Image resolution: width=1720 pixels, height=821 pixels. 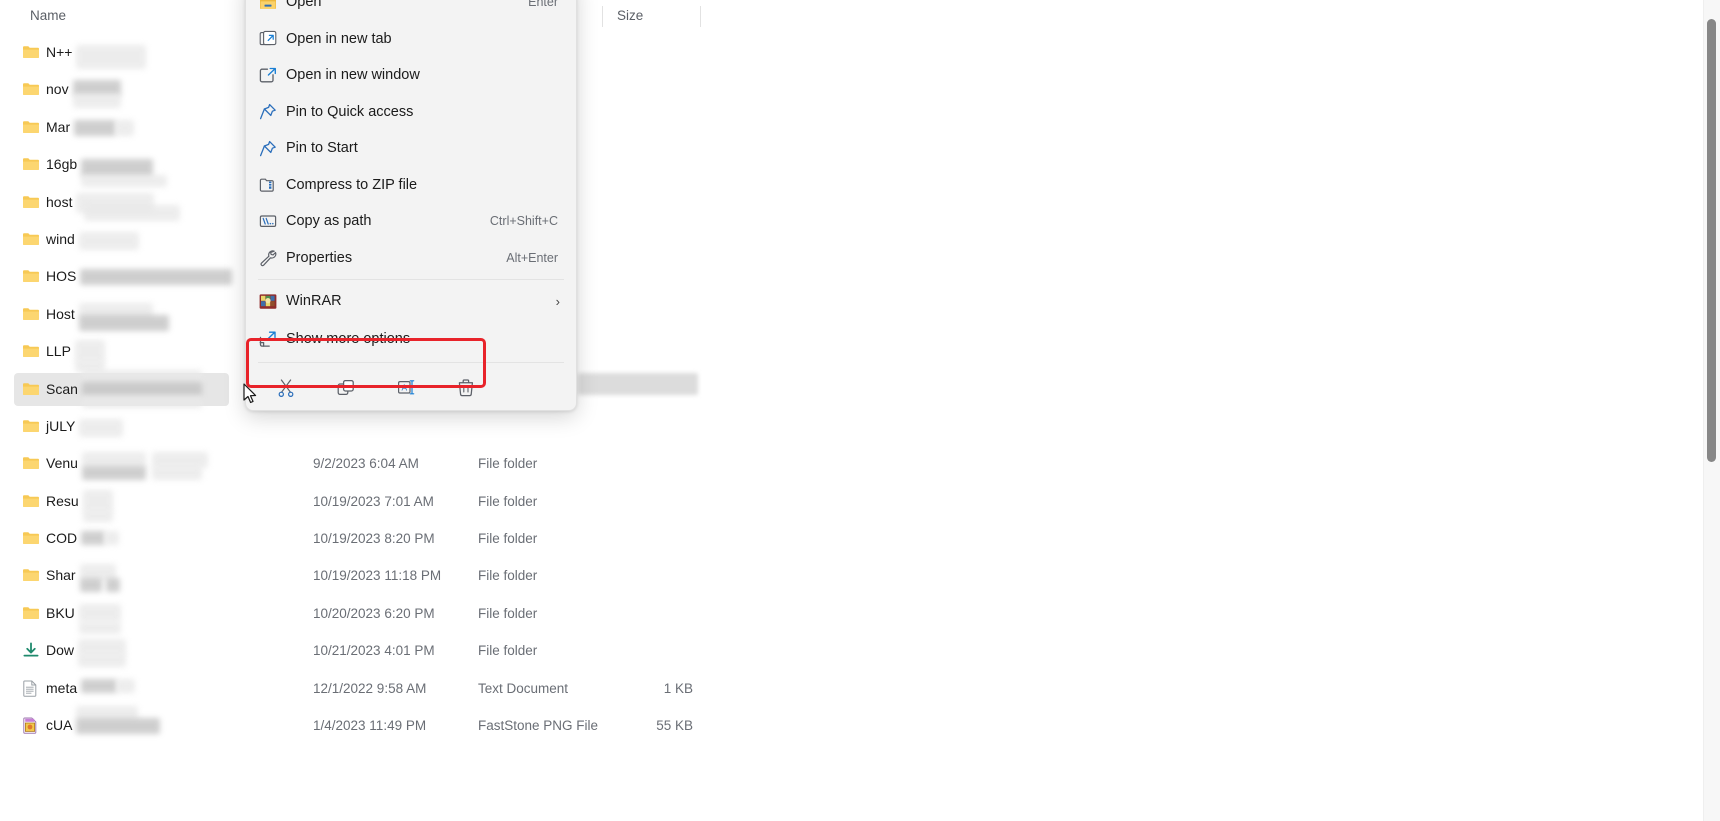 What do you see at coordinates (350, 111) in the screenshot?
I see `menu-item-label: Pin to Quick access` at bounding box center [350, 111].